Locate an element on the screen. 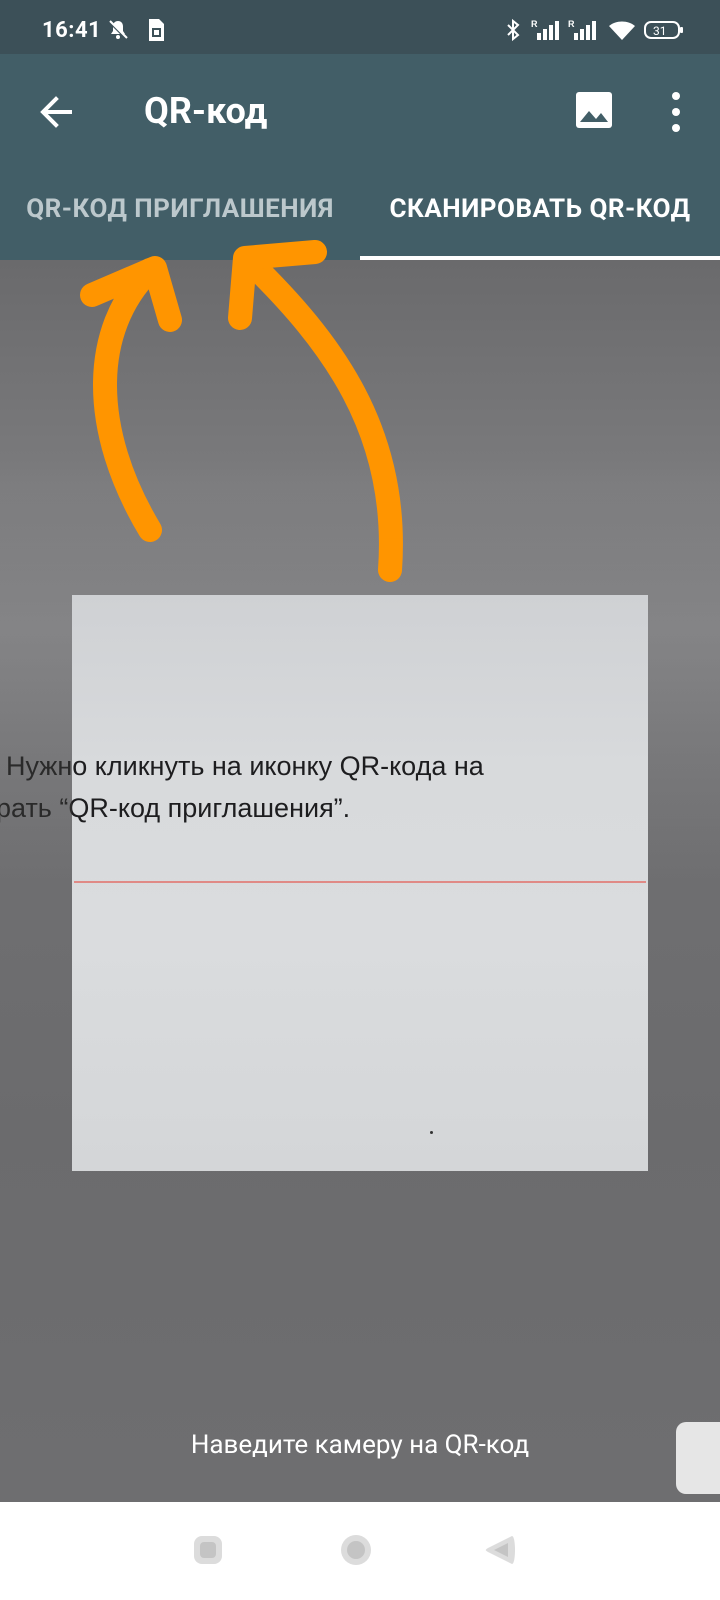 Image resolution: width=720 pixels, height=1600 pixels. image-icon is located at coordinates (594, 110).